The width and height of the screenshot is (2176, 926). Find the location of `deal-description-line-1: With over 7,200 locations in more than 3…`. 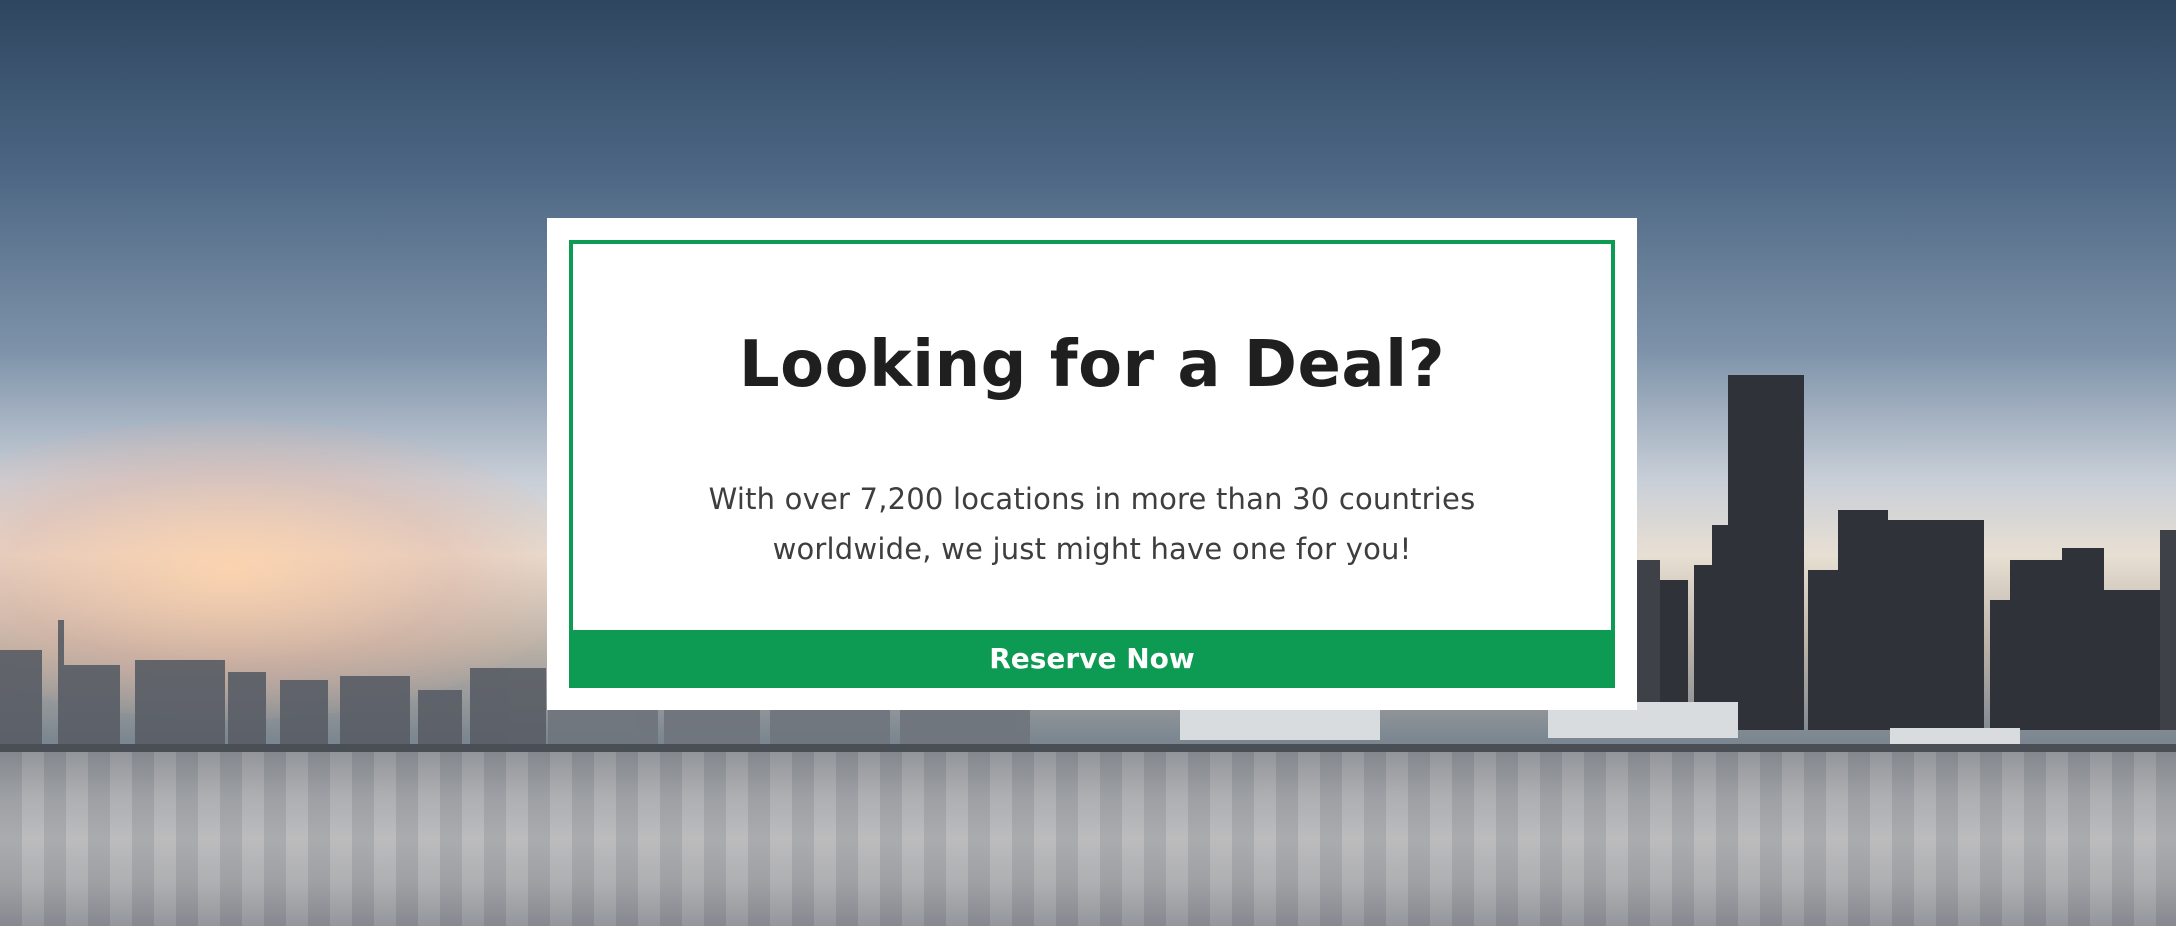

deal-description-line-1: With over 7,200 locations in more than 3… is located at coordinates (1092, 499).